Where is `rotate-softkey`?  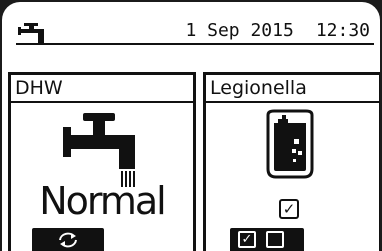 rotate-softkey is located at coordinates (68, 239).